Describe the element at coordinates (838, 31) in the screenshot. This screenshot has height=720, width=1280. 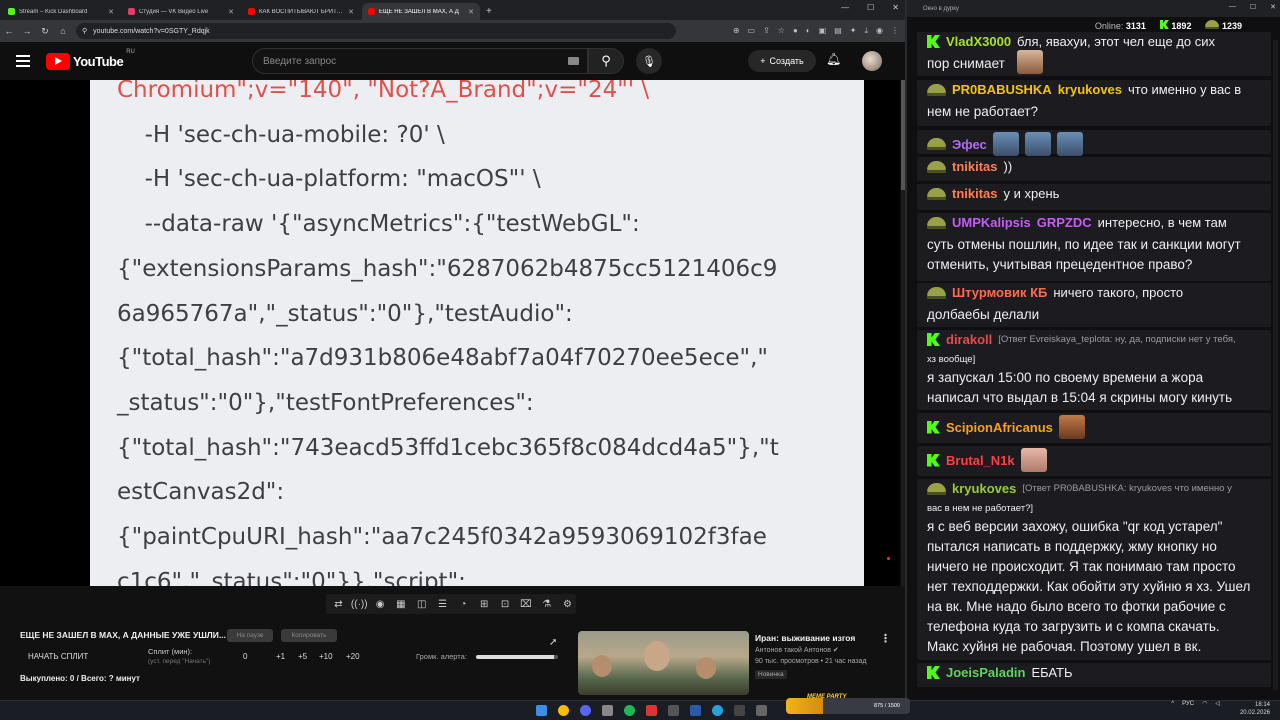
I see `extension-icon: ▤` at that location.